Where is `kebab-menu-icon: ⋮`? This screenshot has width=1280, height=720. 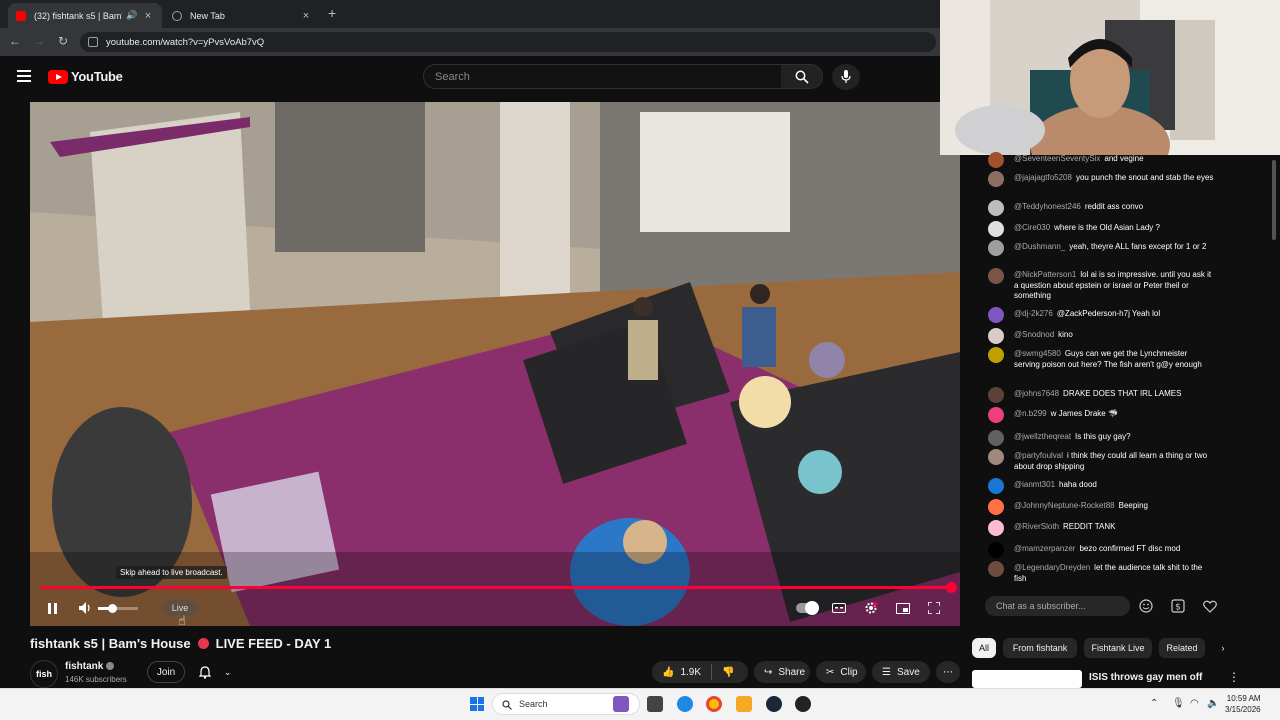
kebab-menu-icon: ⋮ is located at coordinates (1234, 677).